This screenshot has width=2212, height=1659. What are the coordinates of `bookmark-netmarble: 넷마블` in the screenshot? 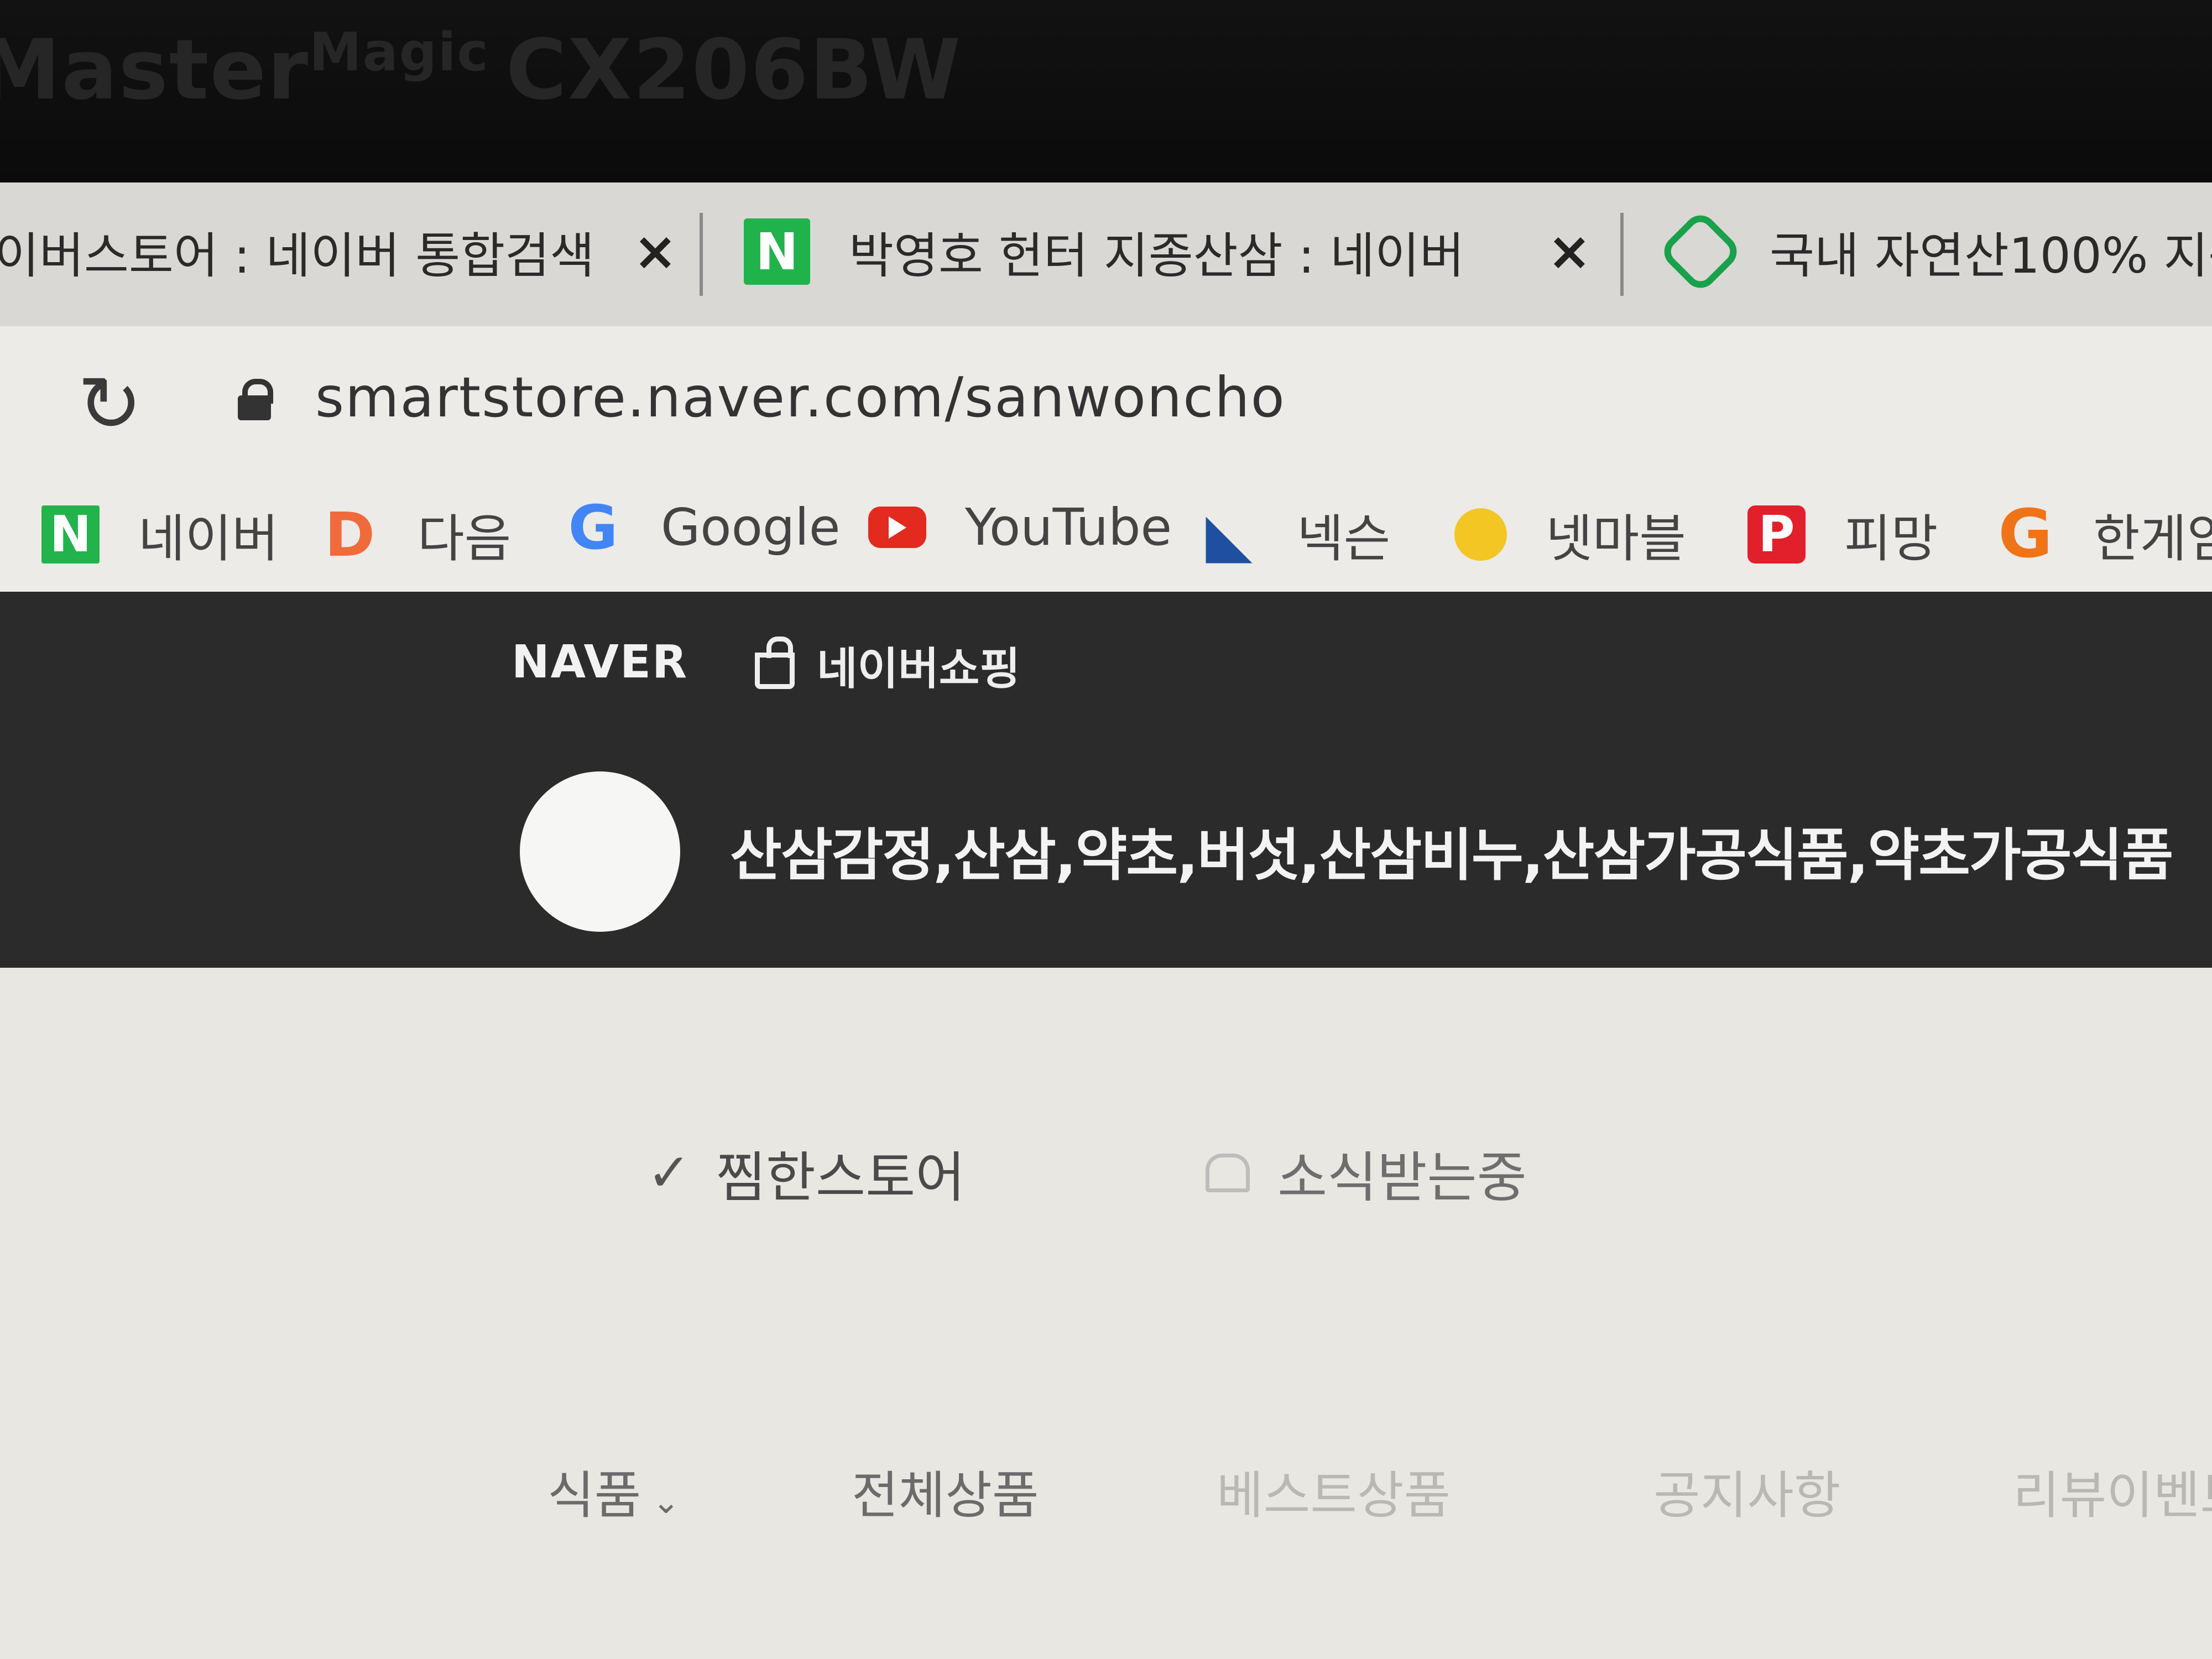 It's located at (1570, 535).